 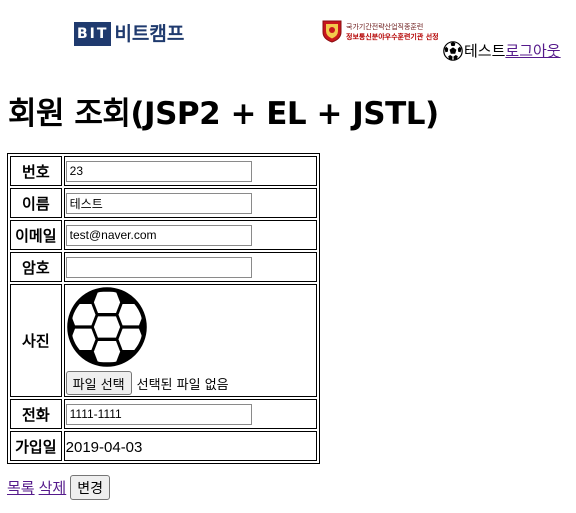 I want to click on action-bar: 목록 삭제 변경, so click(x=58, y=487).